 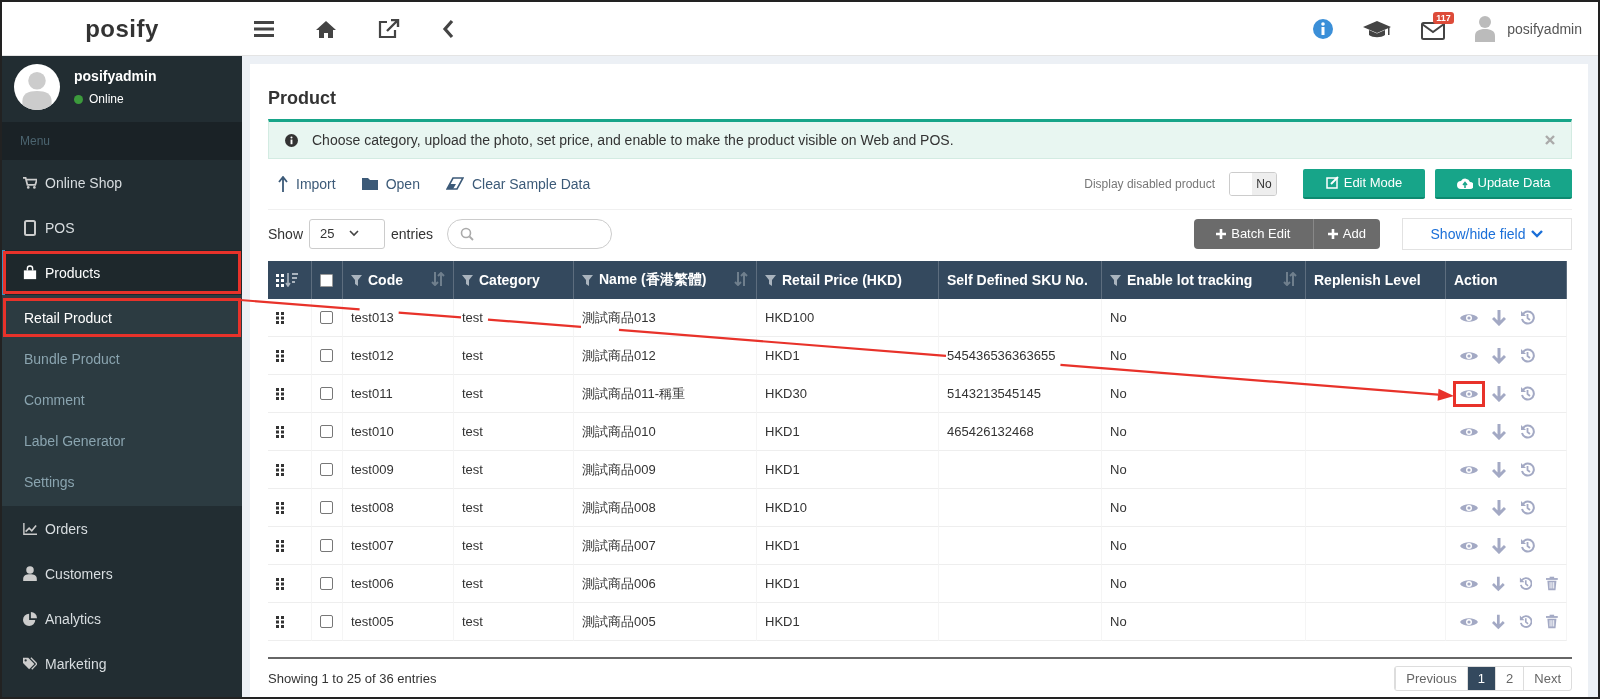 I want to click on select-all-checkbox, so click(x=326, y=280).